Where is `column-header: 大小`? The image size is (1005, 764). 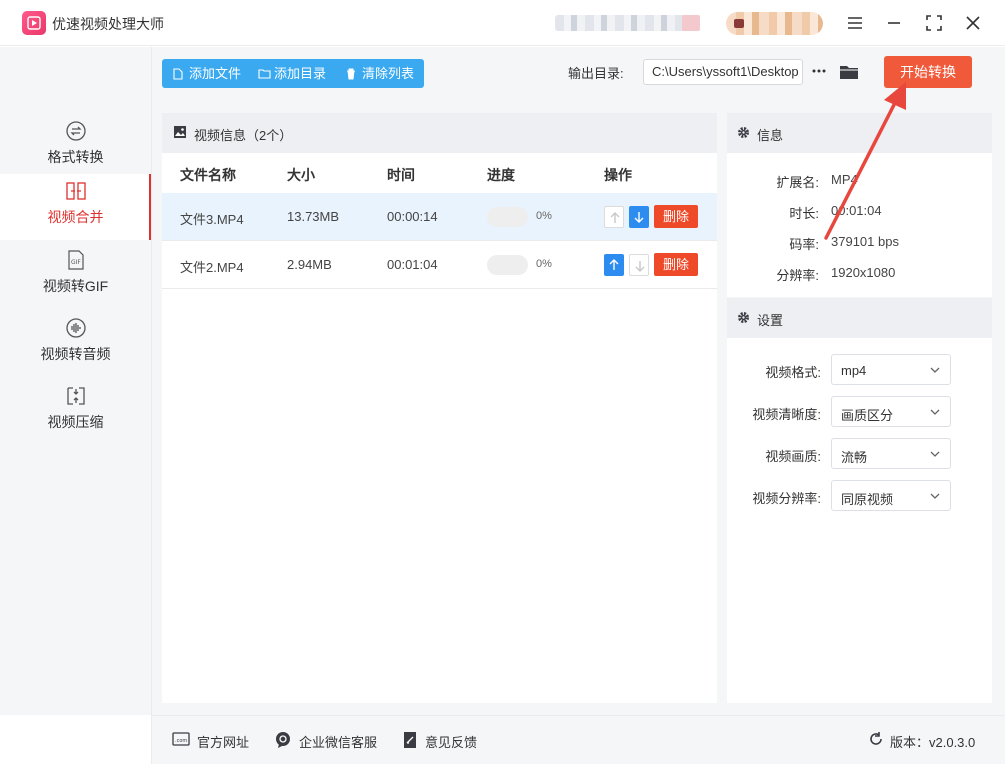 column-header: 大小 is located at coordinates (301, 175).